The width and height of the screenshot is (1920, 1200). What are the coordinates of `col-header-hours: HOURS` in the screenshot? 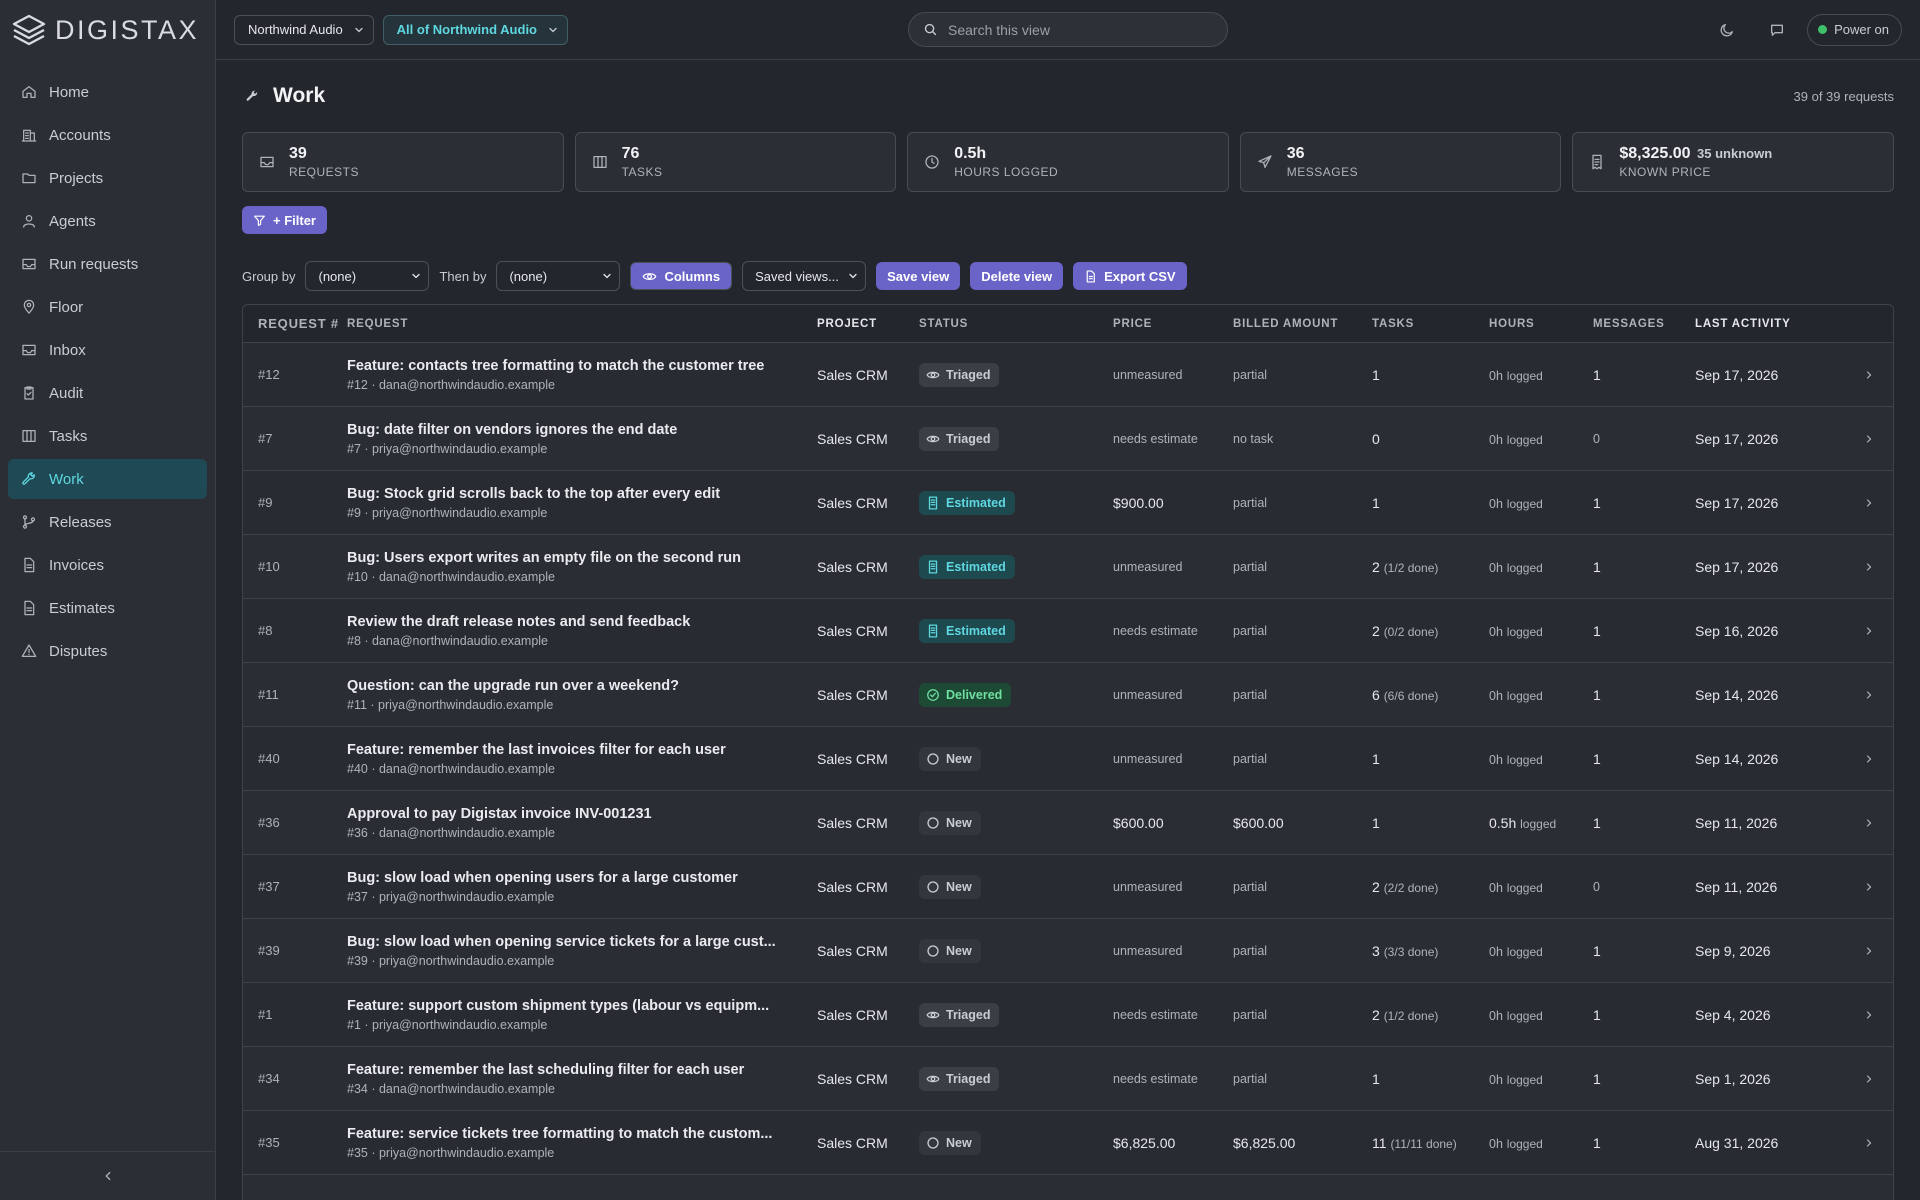 It's located at (1541, 324).